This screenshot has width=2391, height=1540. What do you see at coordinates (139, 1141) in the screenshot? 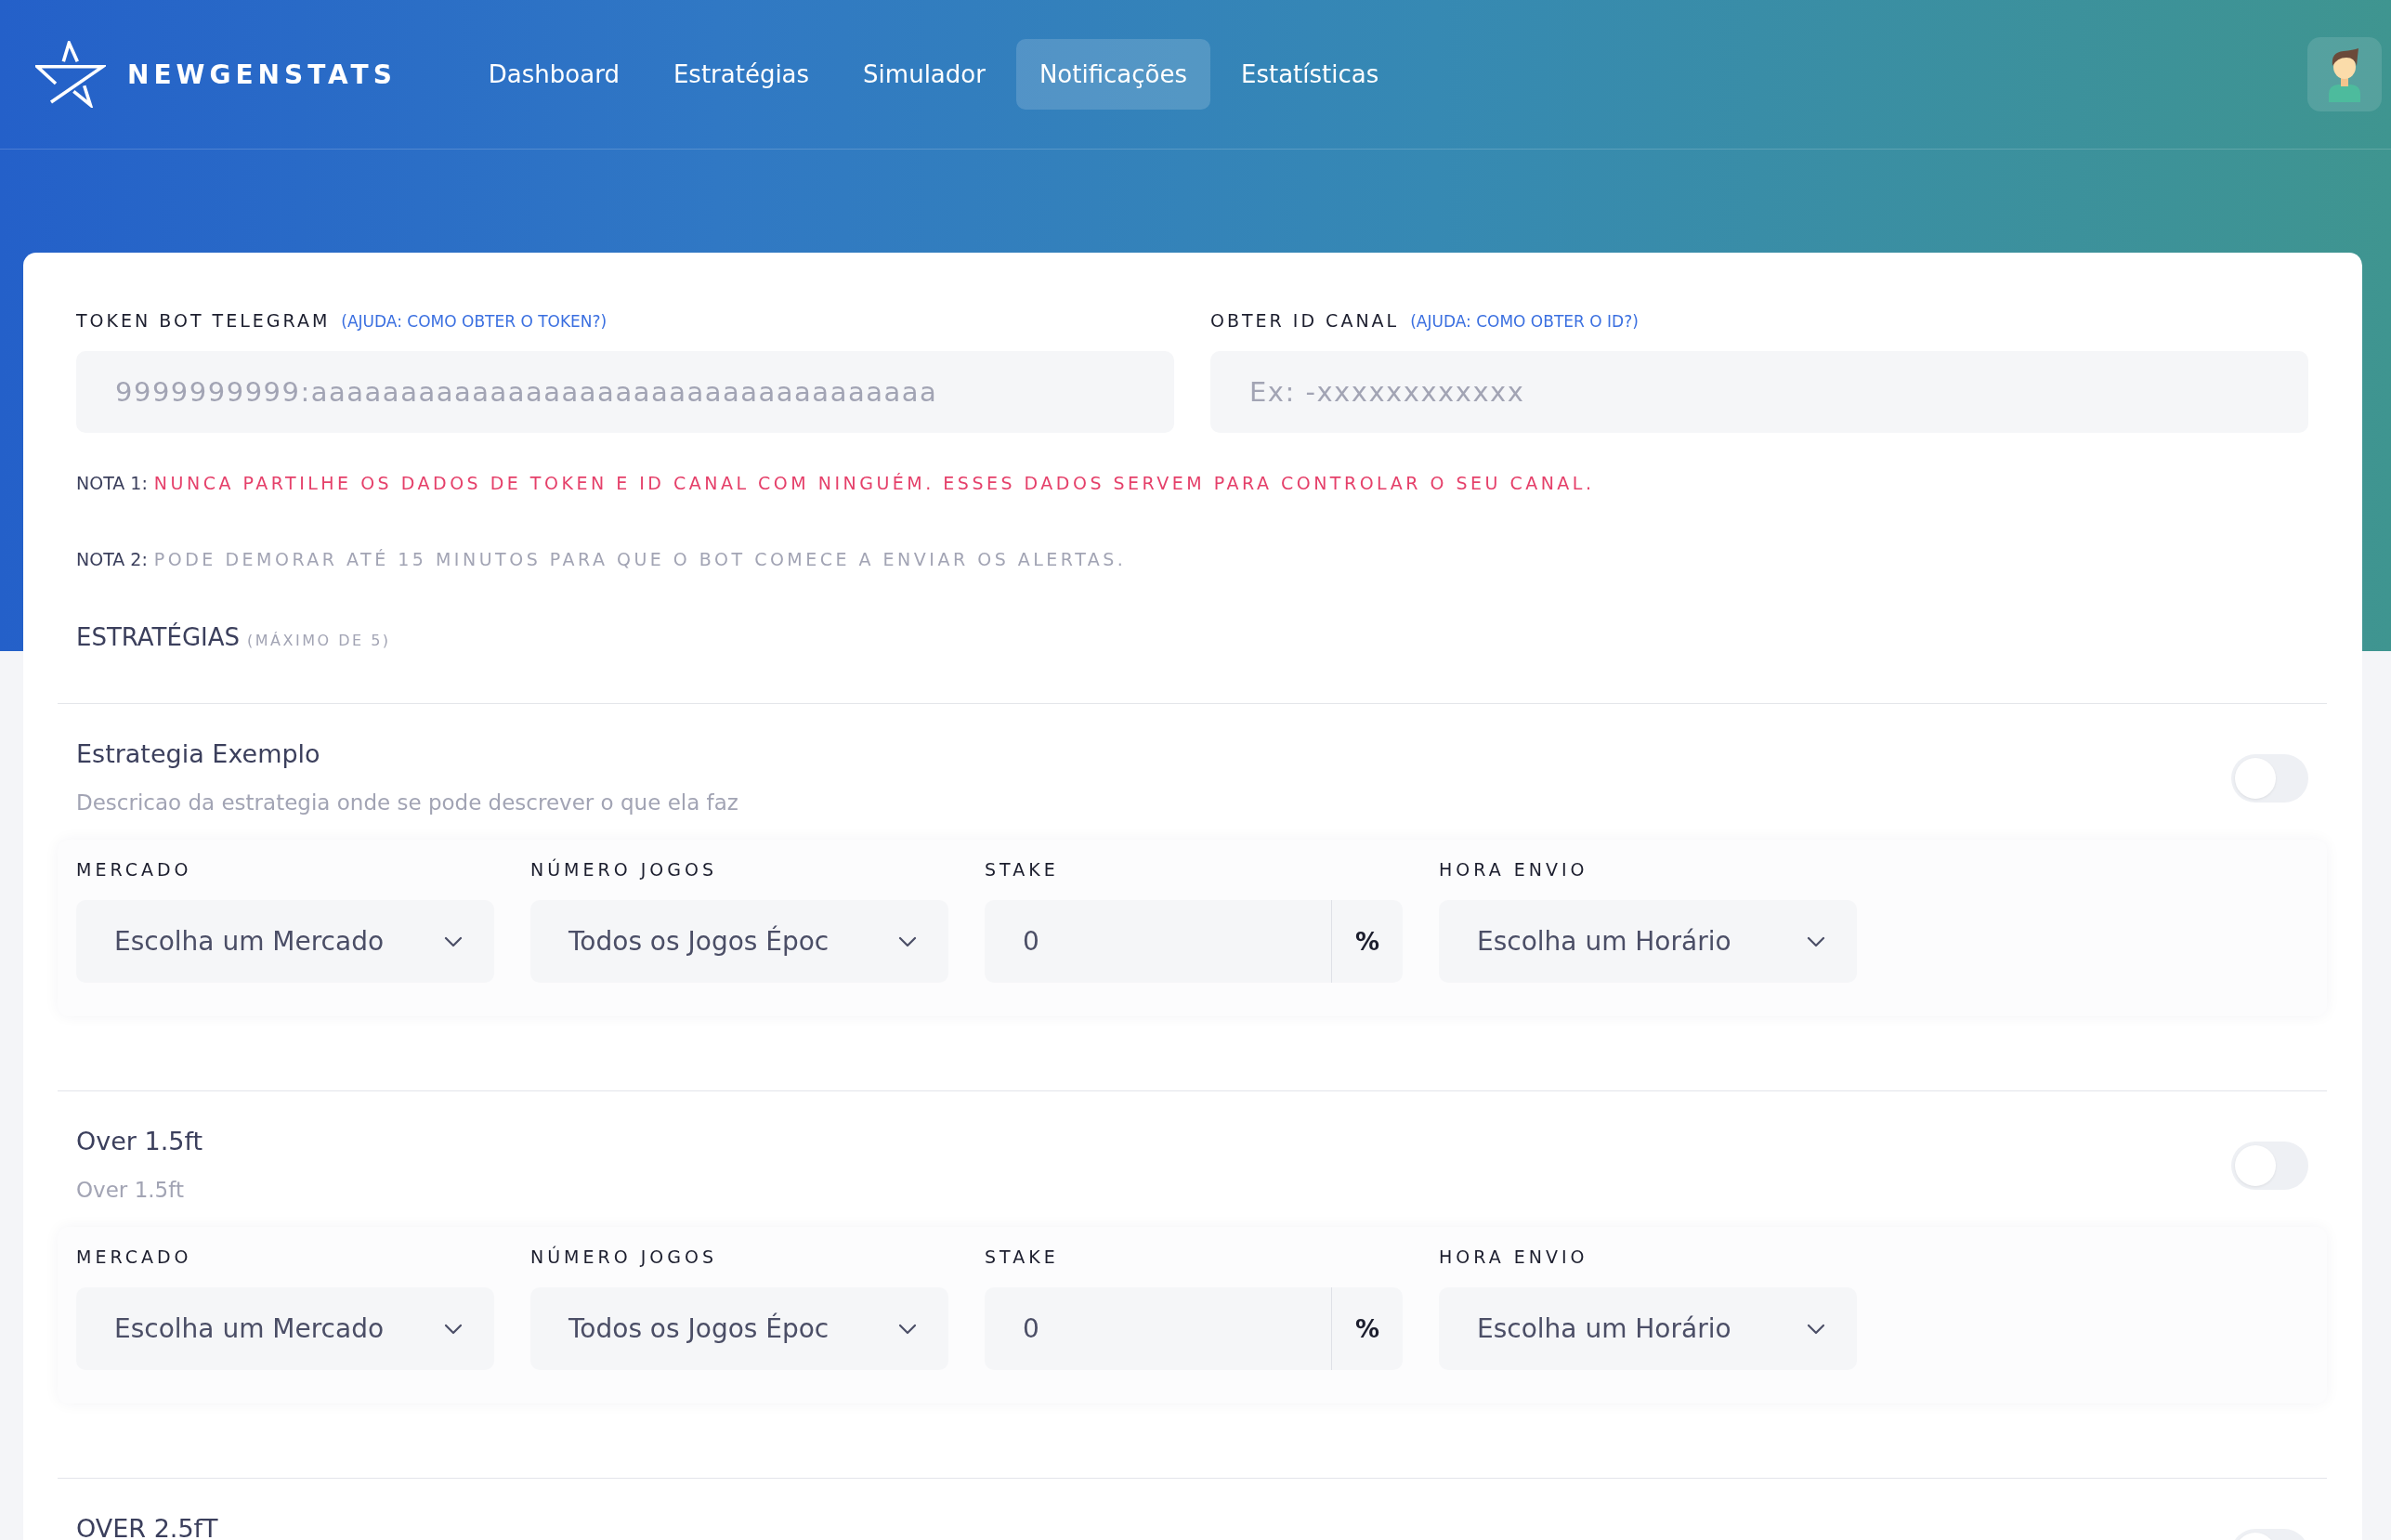
I see `strategy-title: Over 1.5ft` at bounding box center [139, 1141].